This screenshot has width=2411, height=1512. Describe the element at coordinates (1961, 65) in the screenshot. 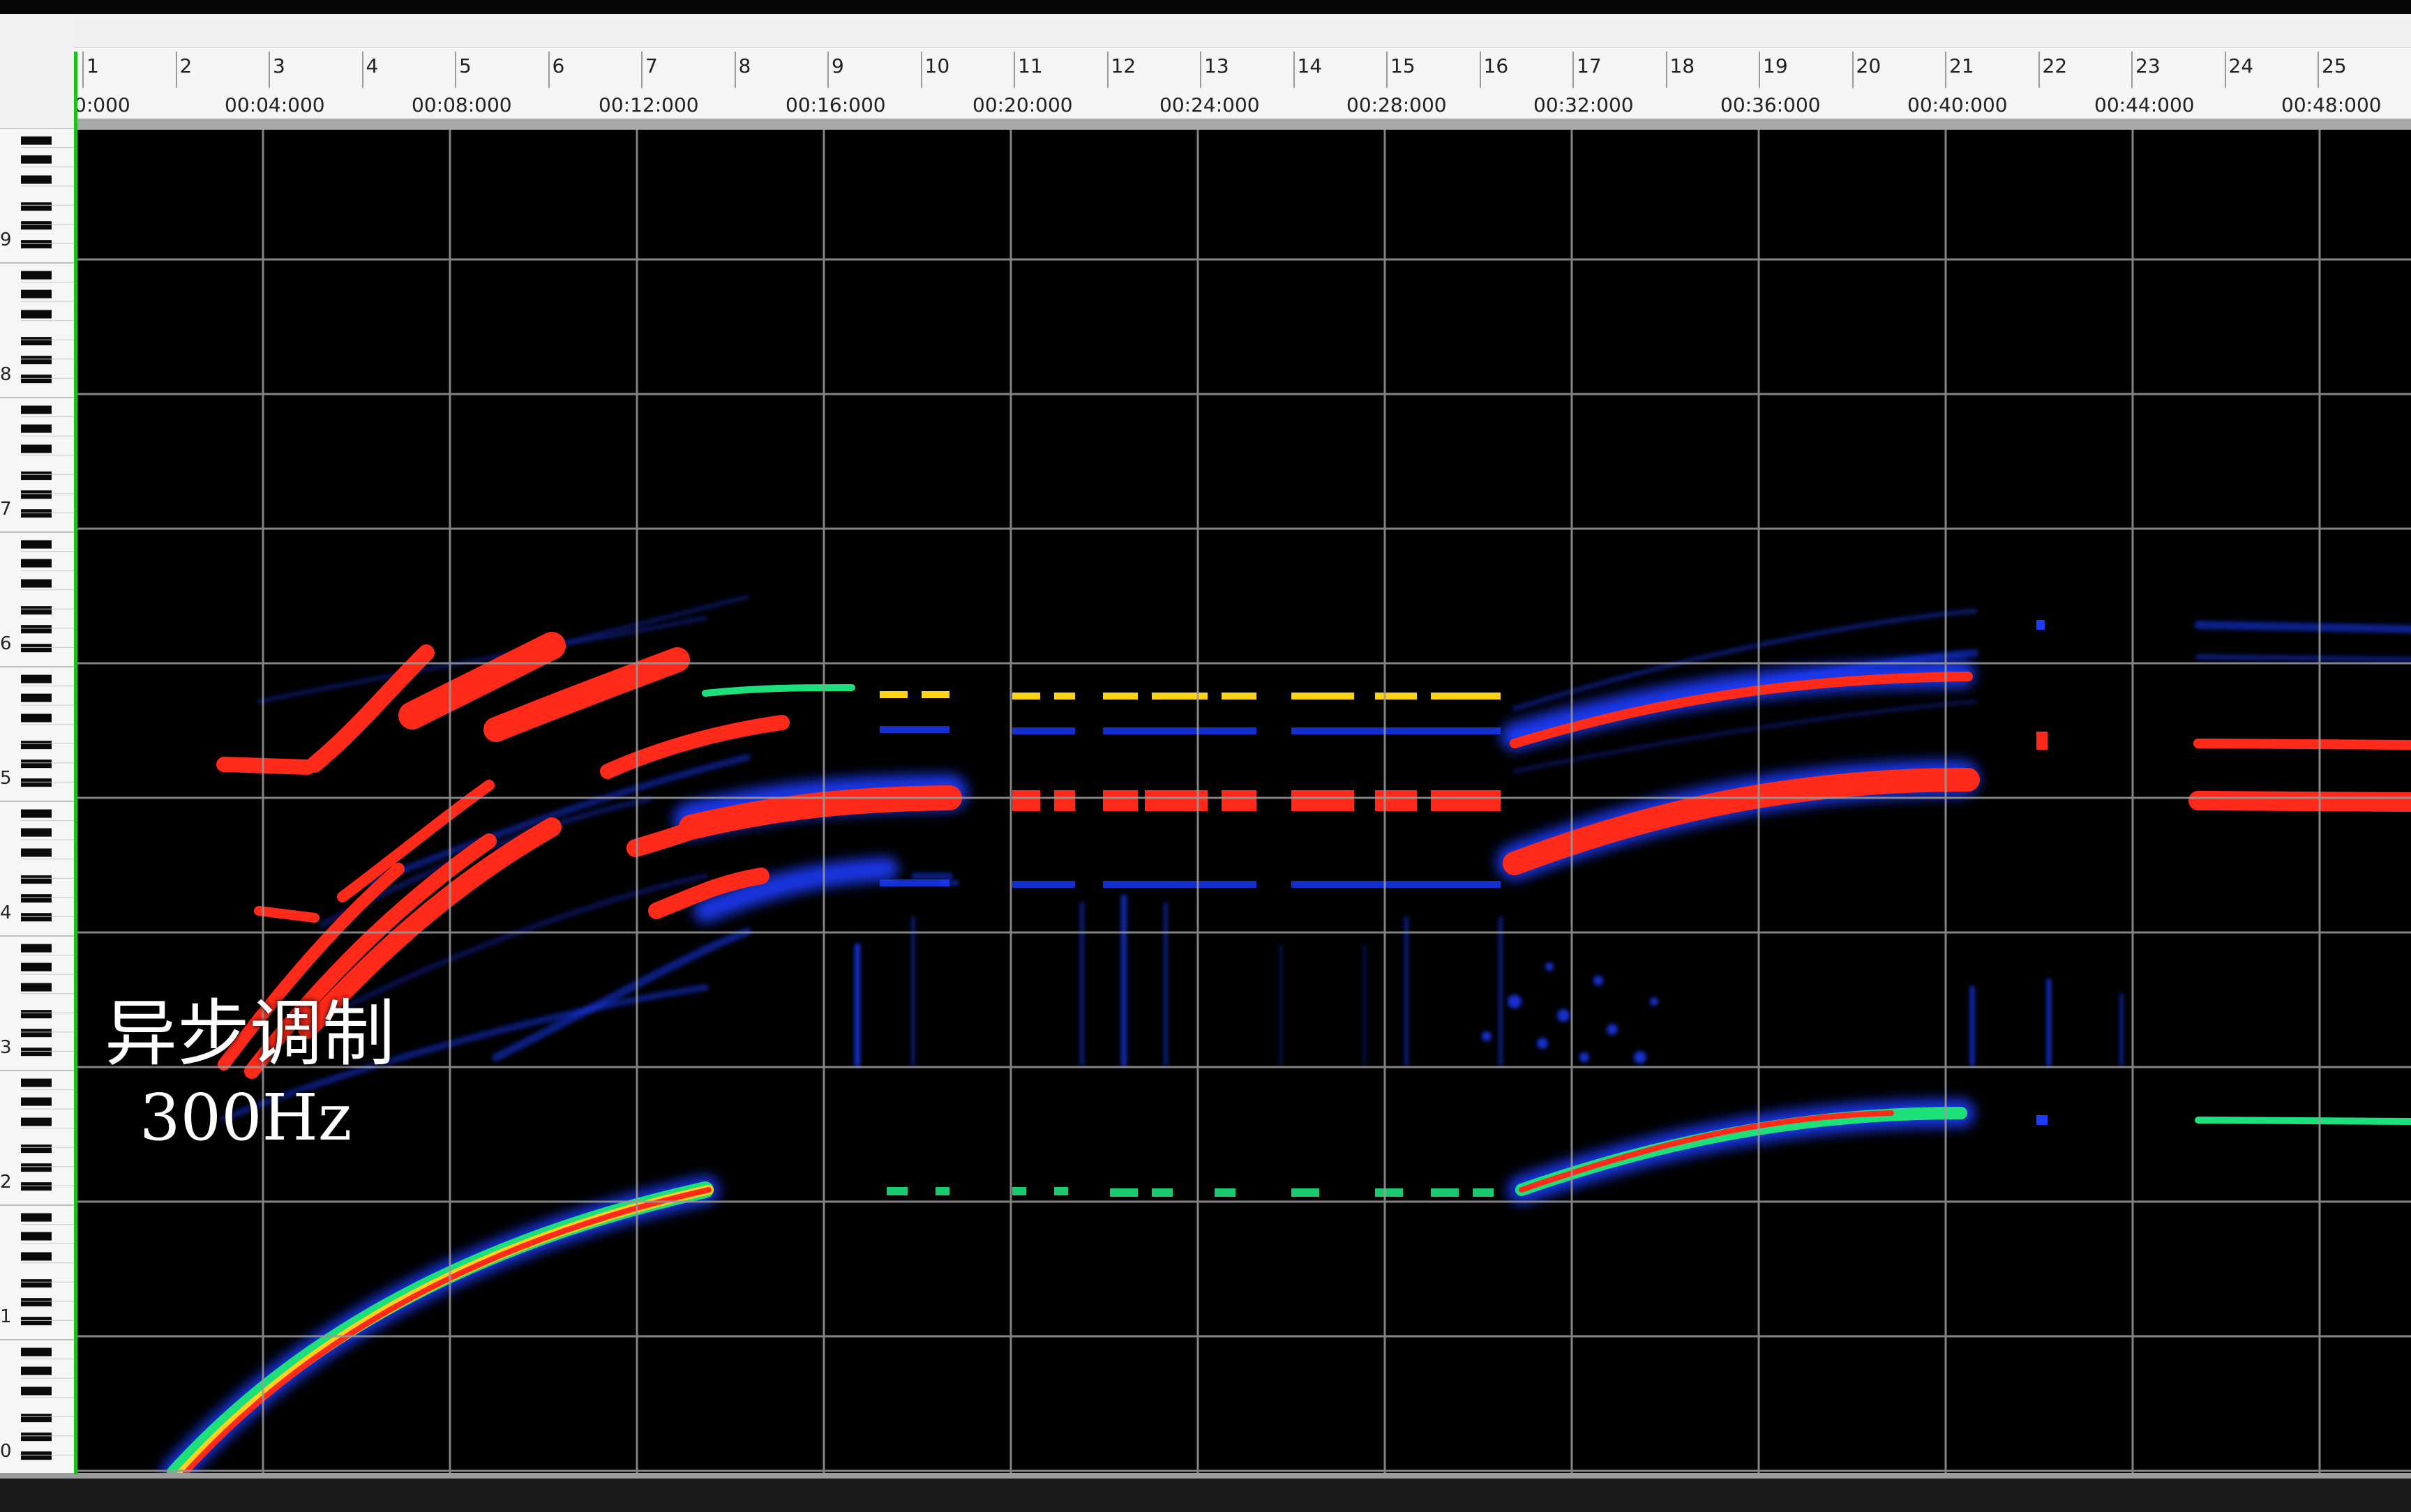

I see `measure-number: 21` at that location.